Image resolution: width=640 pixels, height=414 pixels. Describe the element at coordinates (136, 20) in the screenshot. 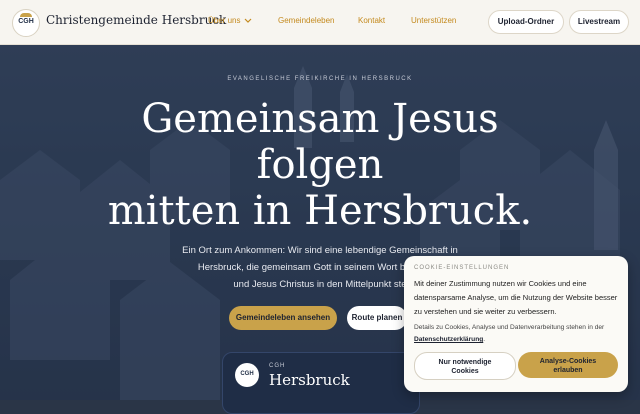

I see `site-brand: Christengemeinde Hersbruck` at that location.